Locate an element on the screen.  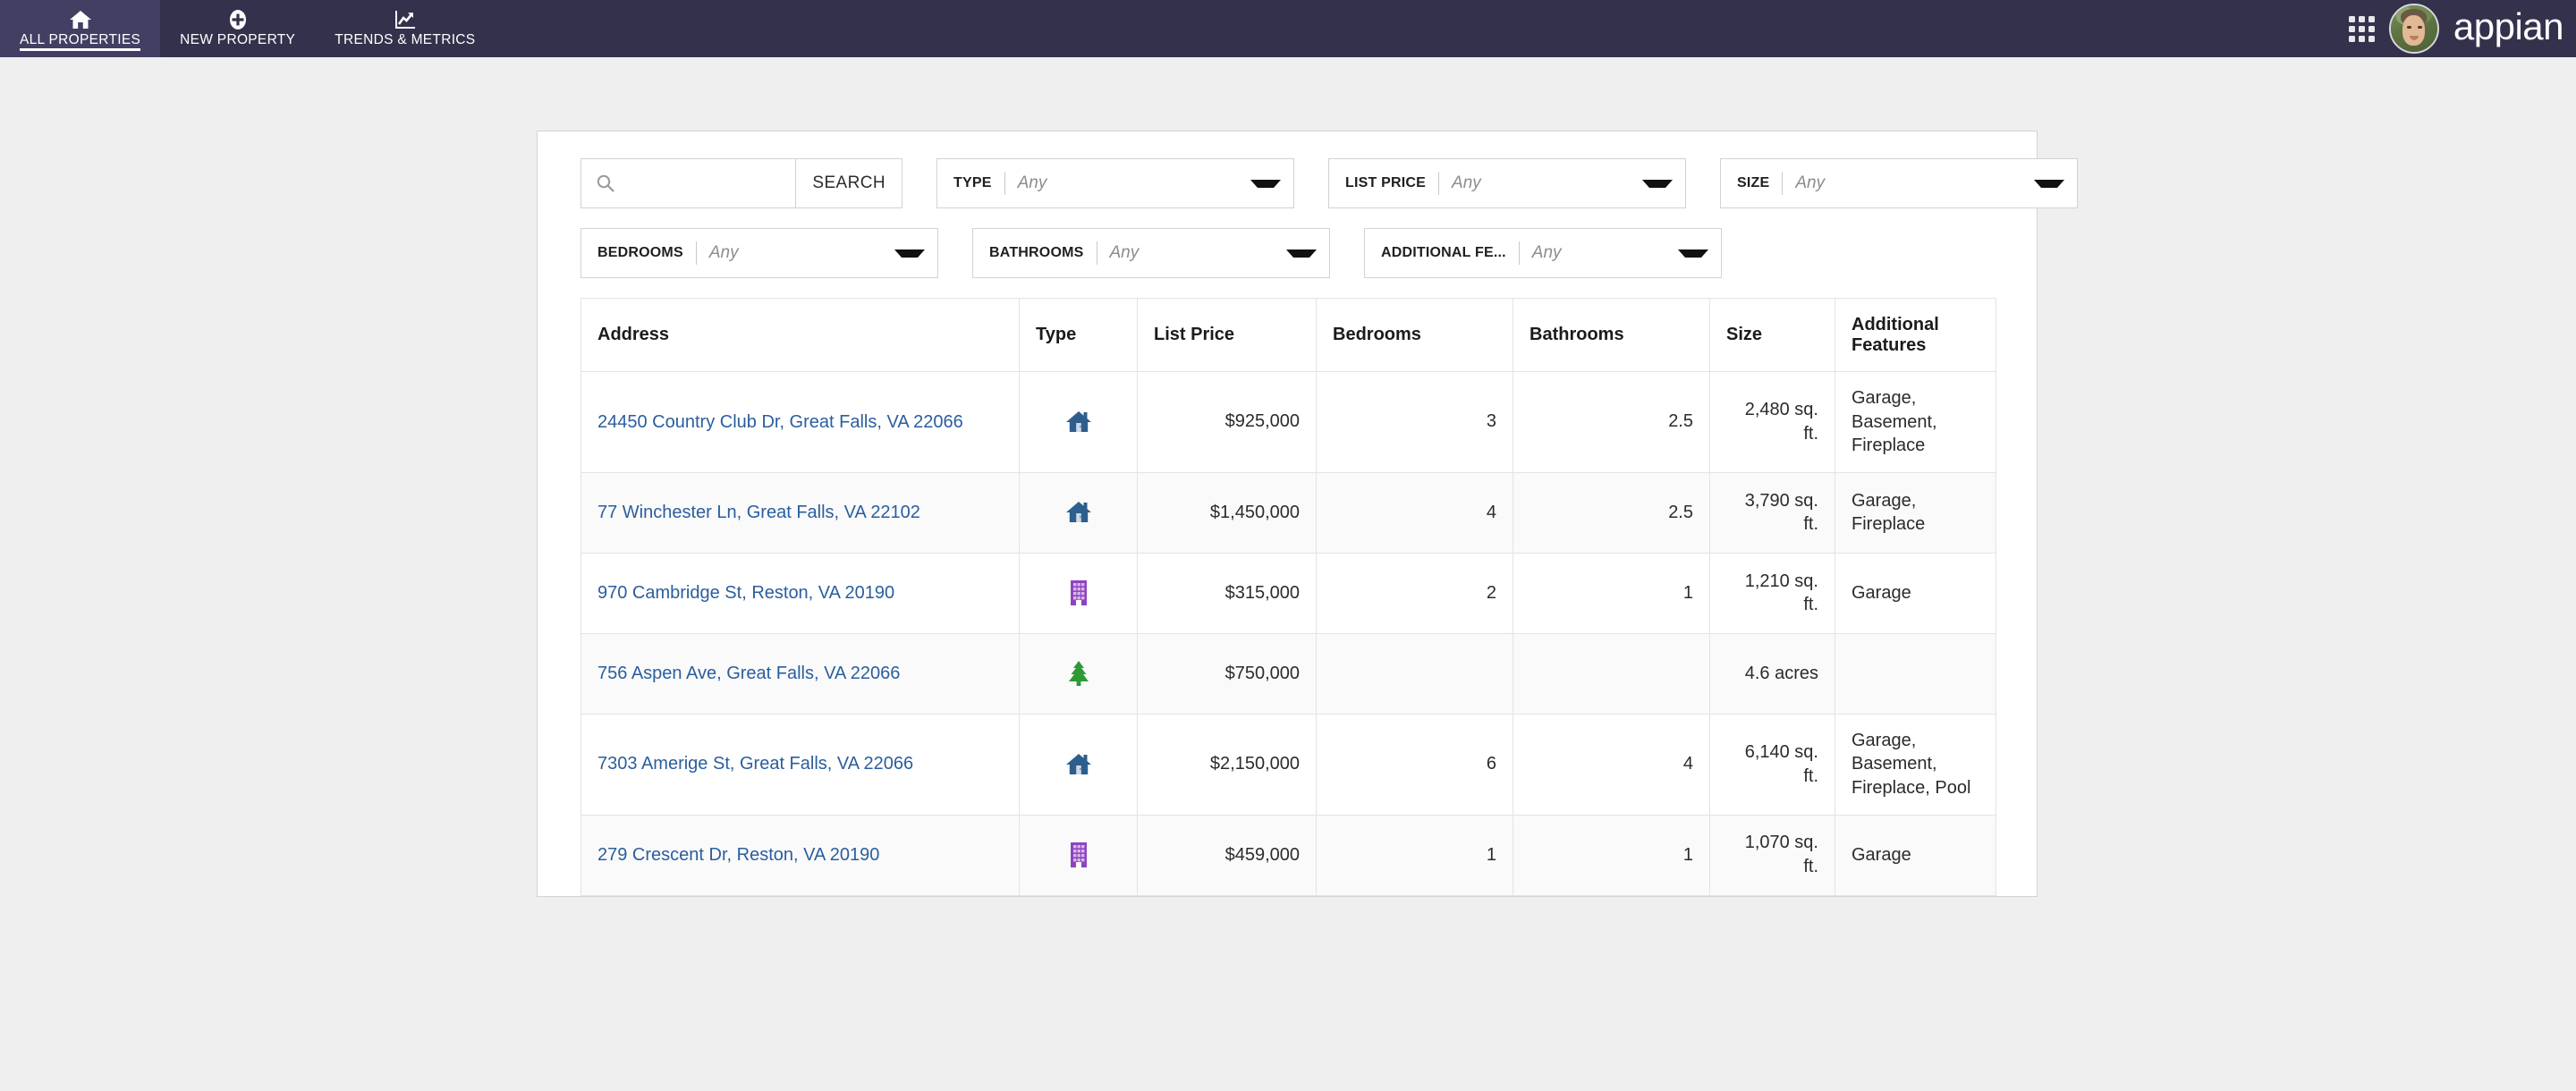
cell-size: 1,210 sq. ft. is located at coordinates (1772, 593).